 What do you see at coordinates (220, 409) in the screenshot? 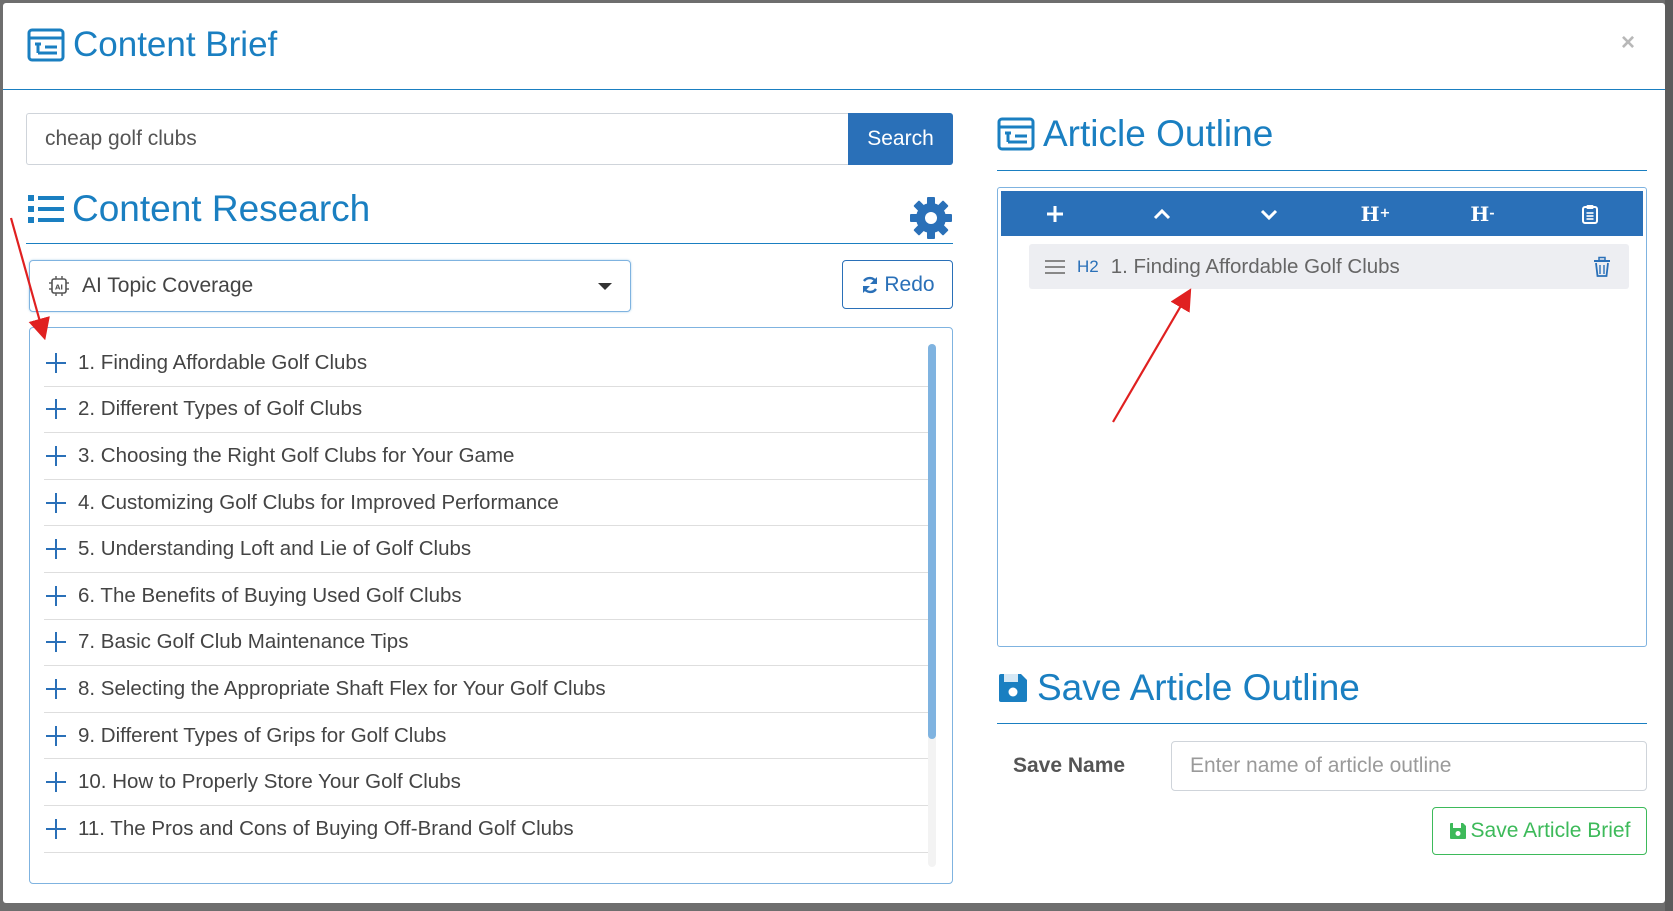
I see `topic-label: 2. Different Types of Golf Clubs` at bounding box center [220, 409].